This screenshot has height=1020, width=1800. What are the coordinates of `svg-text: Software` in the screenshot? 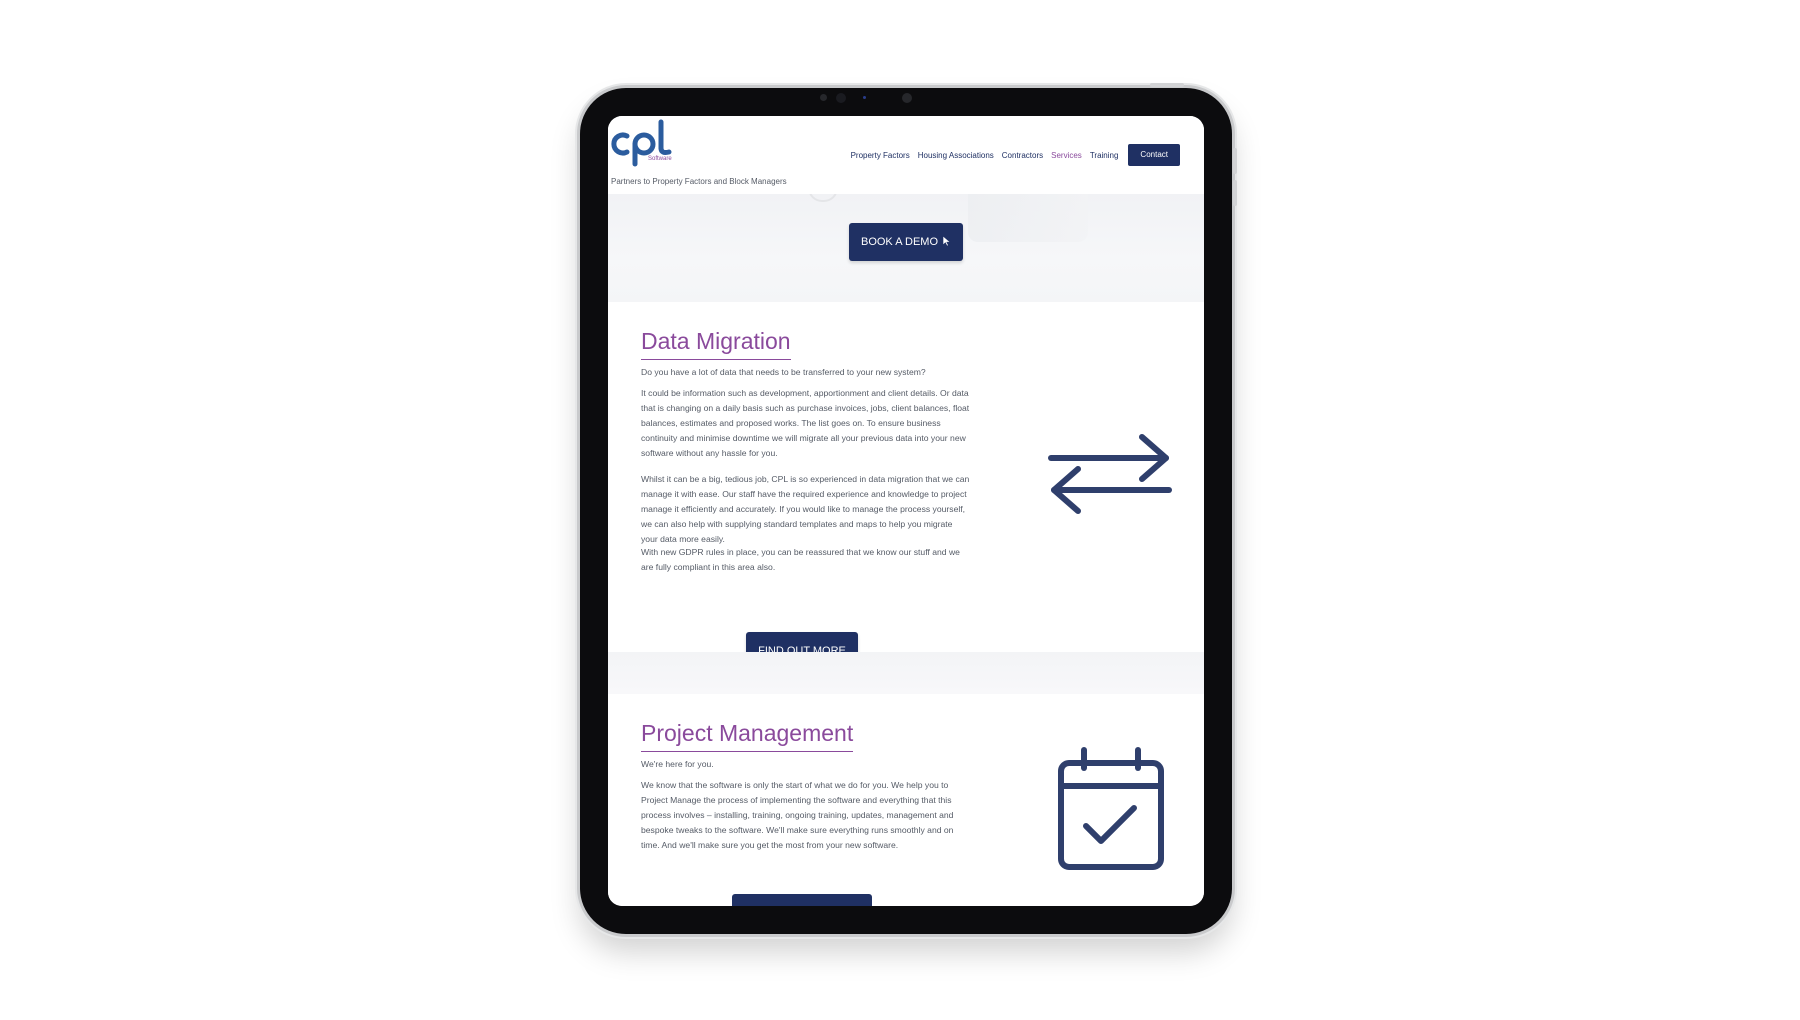 It's located at (660, 159).